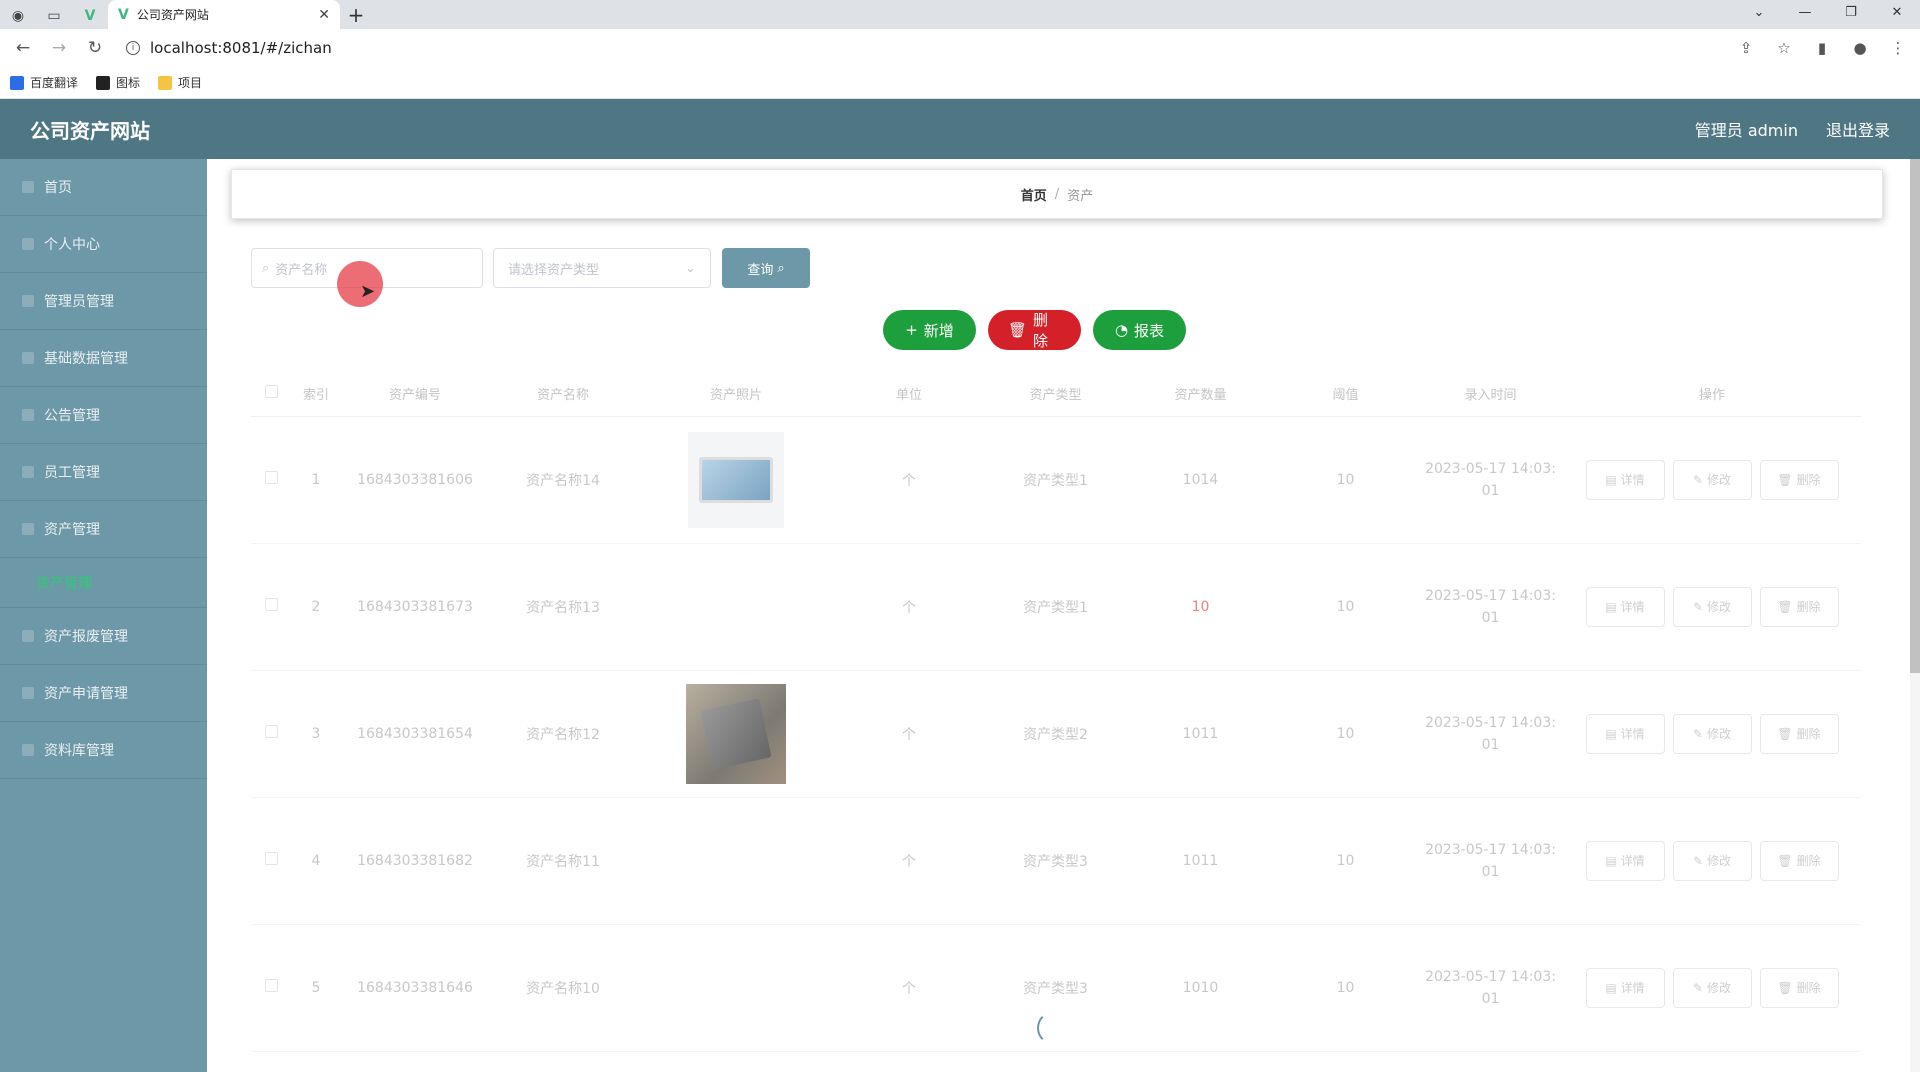 This screenshot has width=1920, height=1072. Describe the element at coordinates (103, 636) in the screenshot. I see `sidebar-item-scrap: 资产报废管理` at that location.